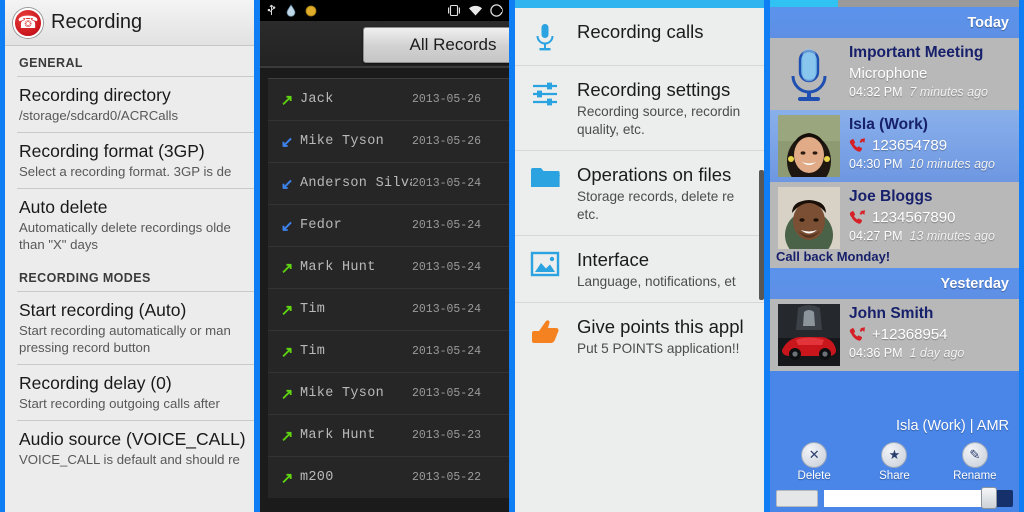 This screenshot has height=512, width=1024. I want to click on pref-summary: Automatically delete recordings olde, so click(125, 227).